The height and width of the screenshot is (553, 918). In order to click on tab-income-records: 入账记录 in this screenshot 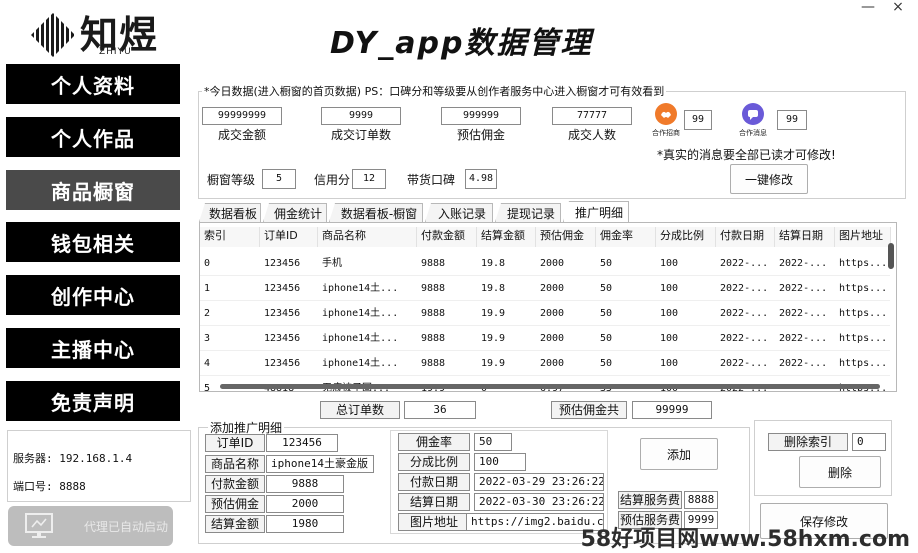, I will do `click(459, 212)`.